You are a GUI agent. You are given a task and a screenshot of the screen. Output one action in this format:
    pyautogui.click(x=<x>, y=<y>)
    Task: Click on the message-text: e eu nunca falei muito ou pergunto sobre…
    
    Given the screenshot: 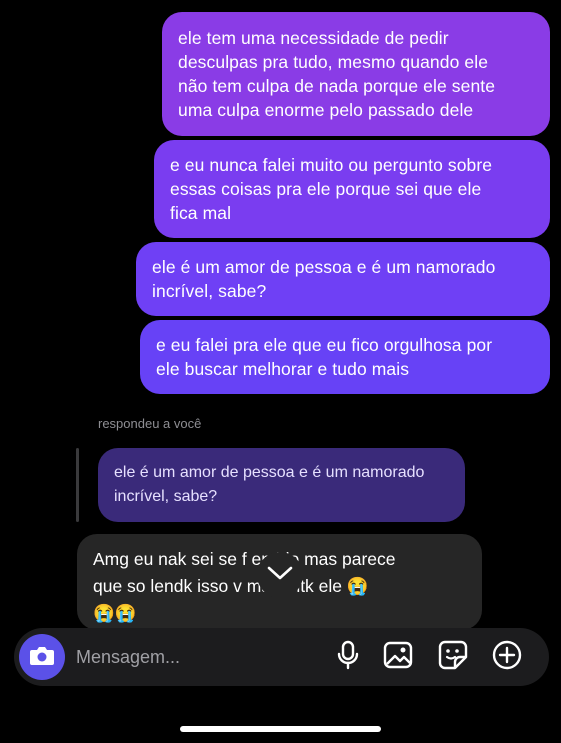 What is the action you would take?
    pyautogui.click(x=331, y=189)
    